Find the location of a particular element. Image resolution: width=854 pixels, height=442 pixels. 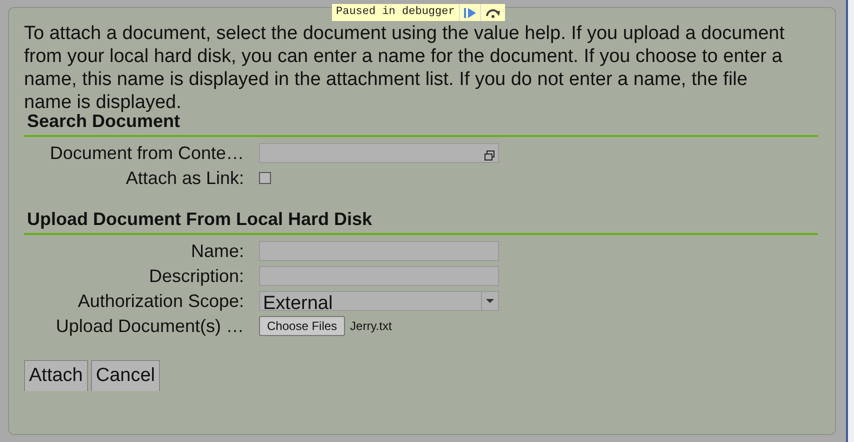

resume-icon is located at coordinates (470, 13).